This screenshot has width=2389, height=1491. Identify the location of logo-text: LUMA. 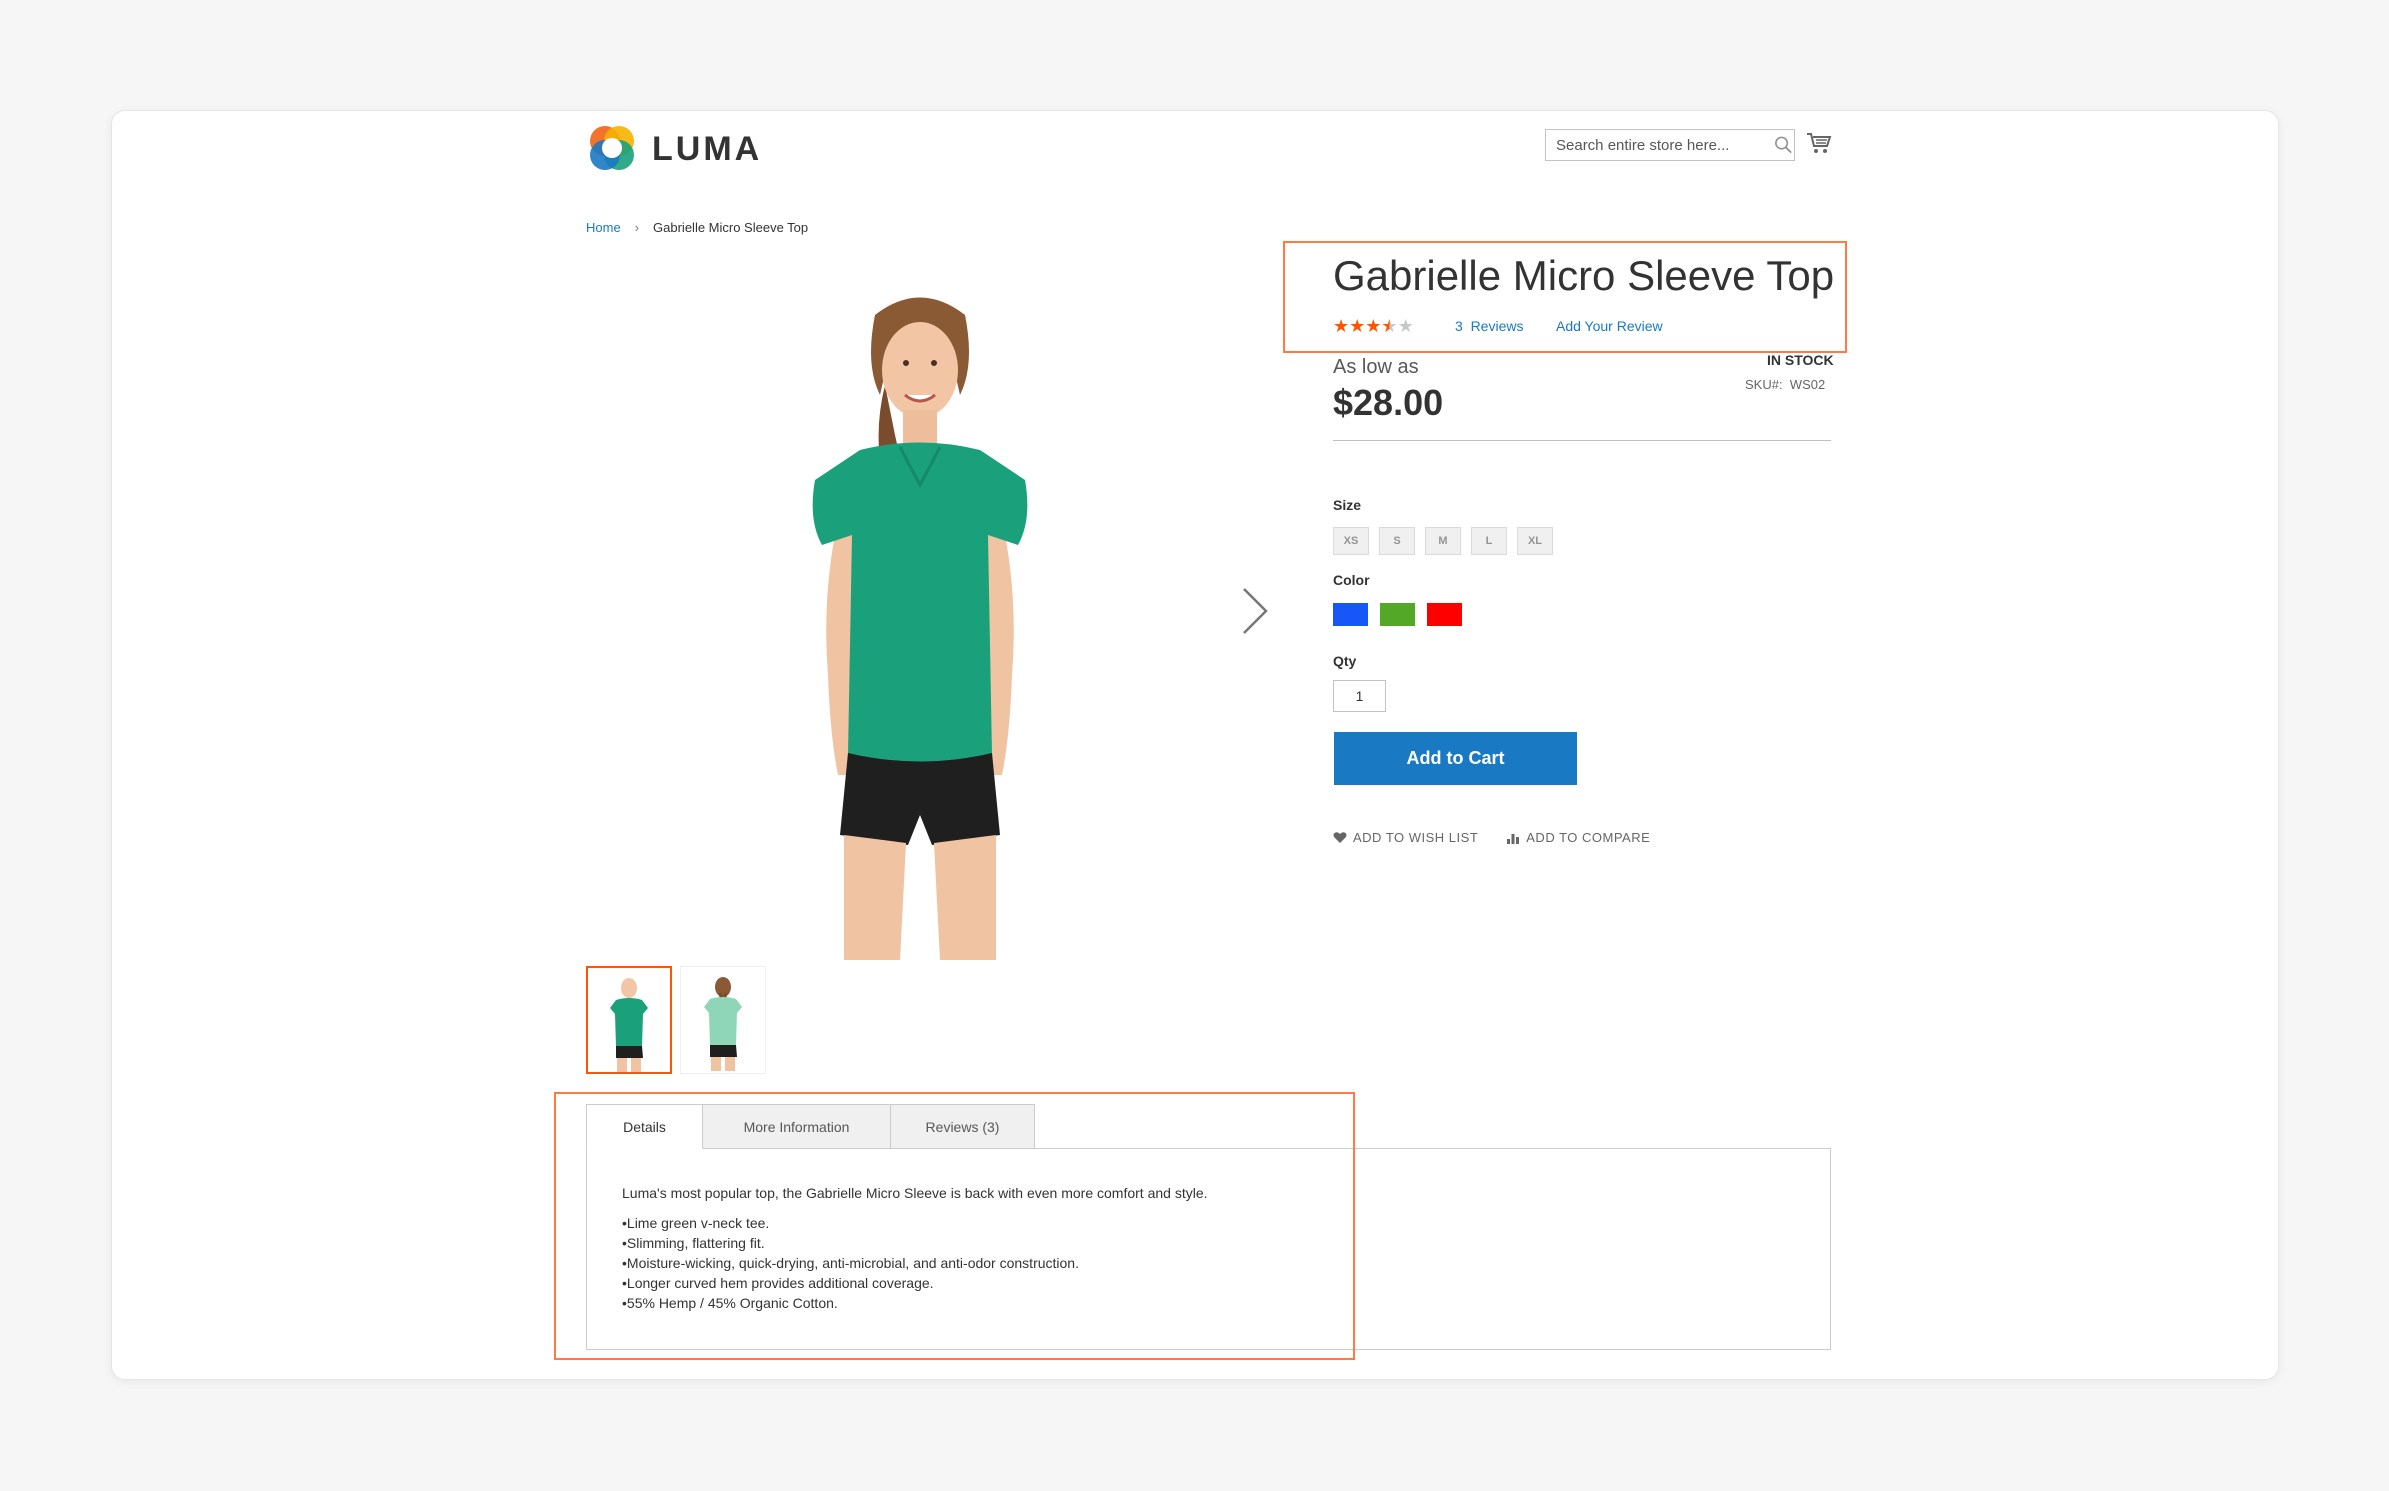
(707, 149).